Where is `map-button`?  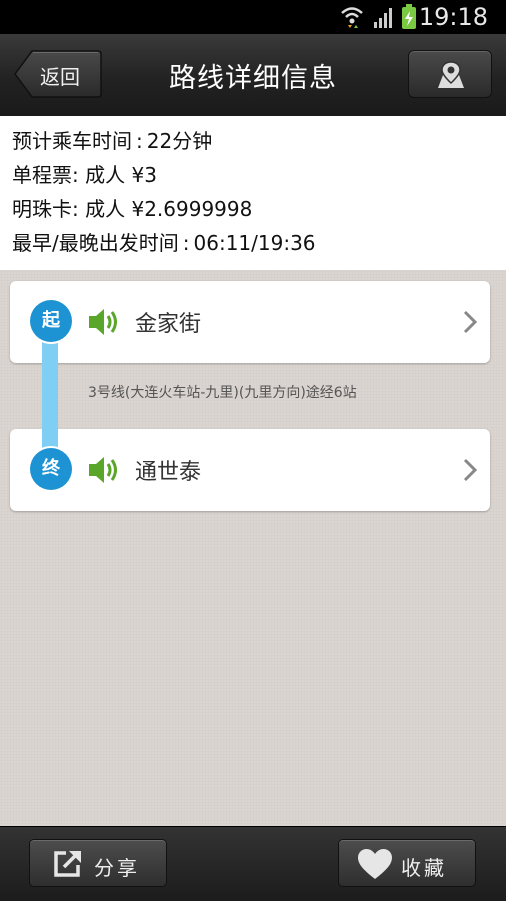 map-button is located at coordinates (450, 74).